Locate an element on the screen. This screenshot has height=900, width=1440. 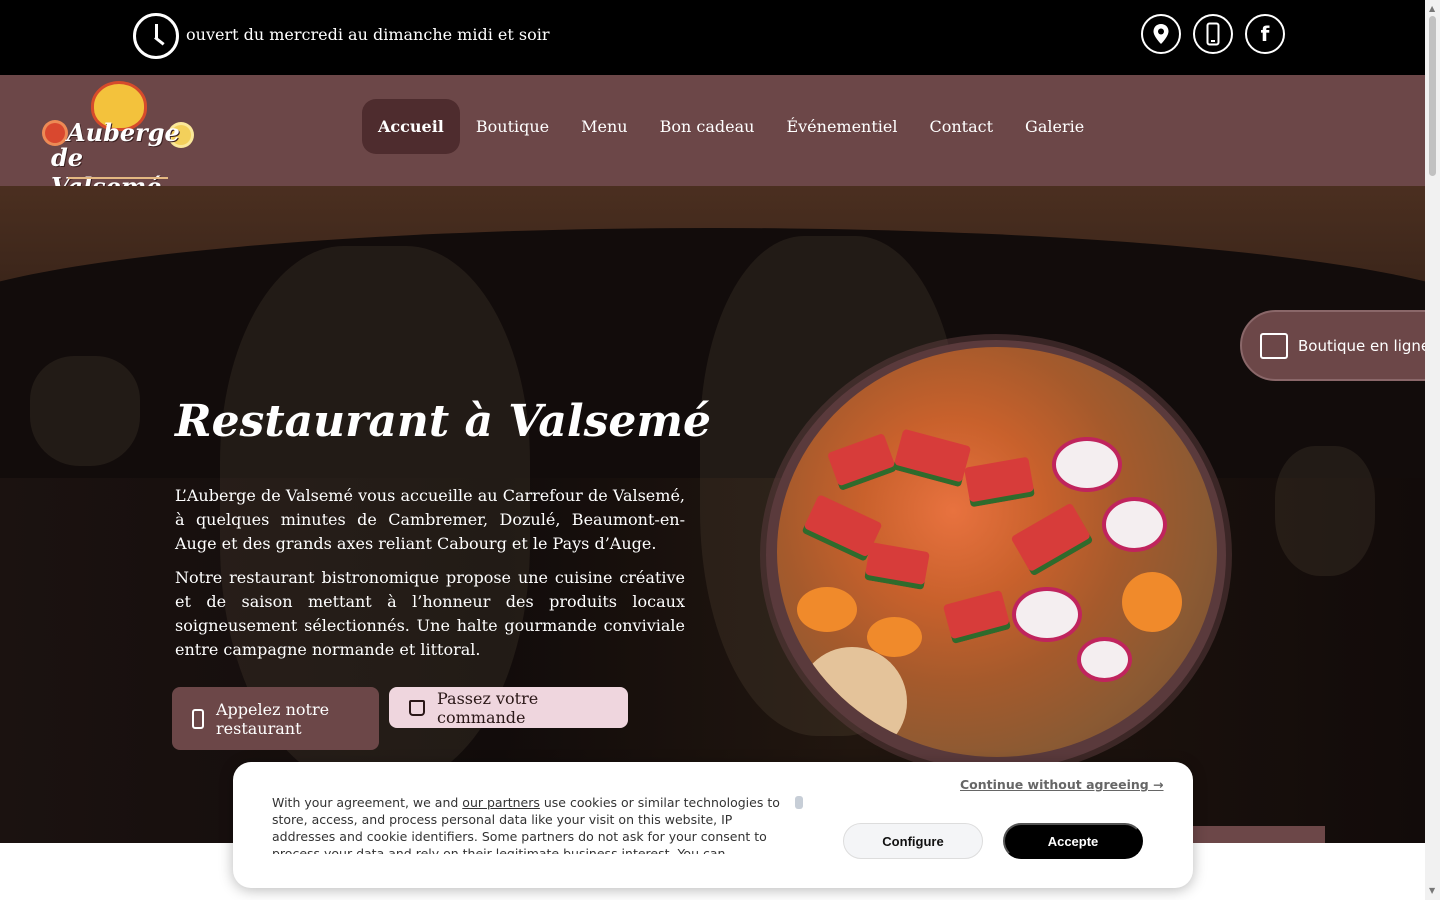
nav-item-boutique: Boutique is located at coordinates (512, 126).